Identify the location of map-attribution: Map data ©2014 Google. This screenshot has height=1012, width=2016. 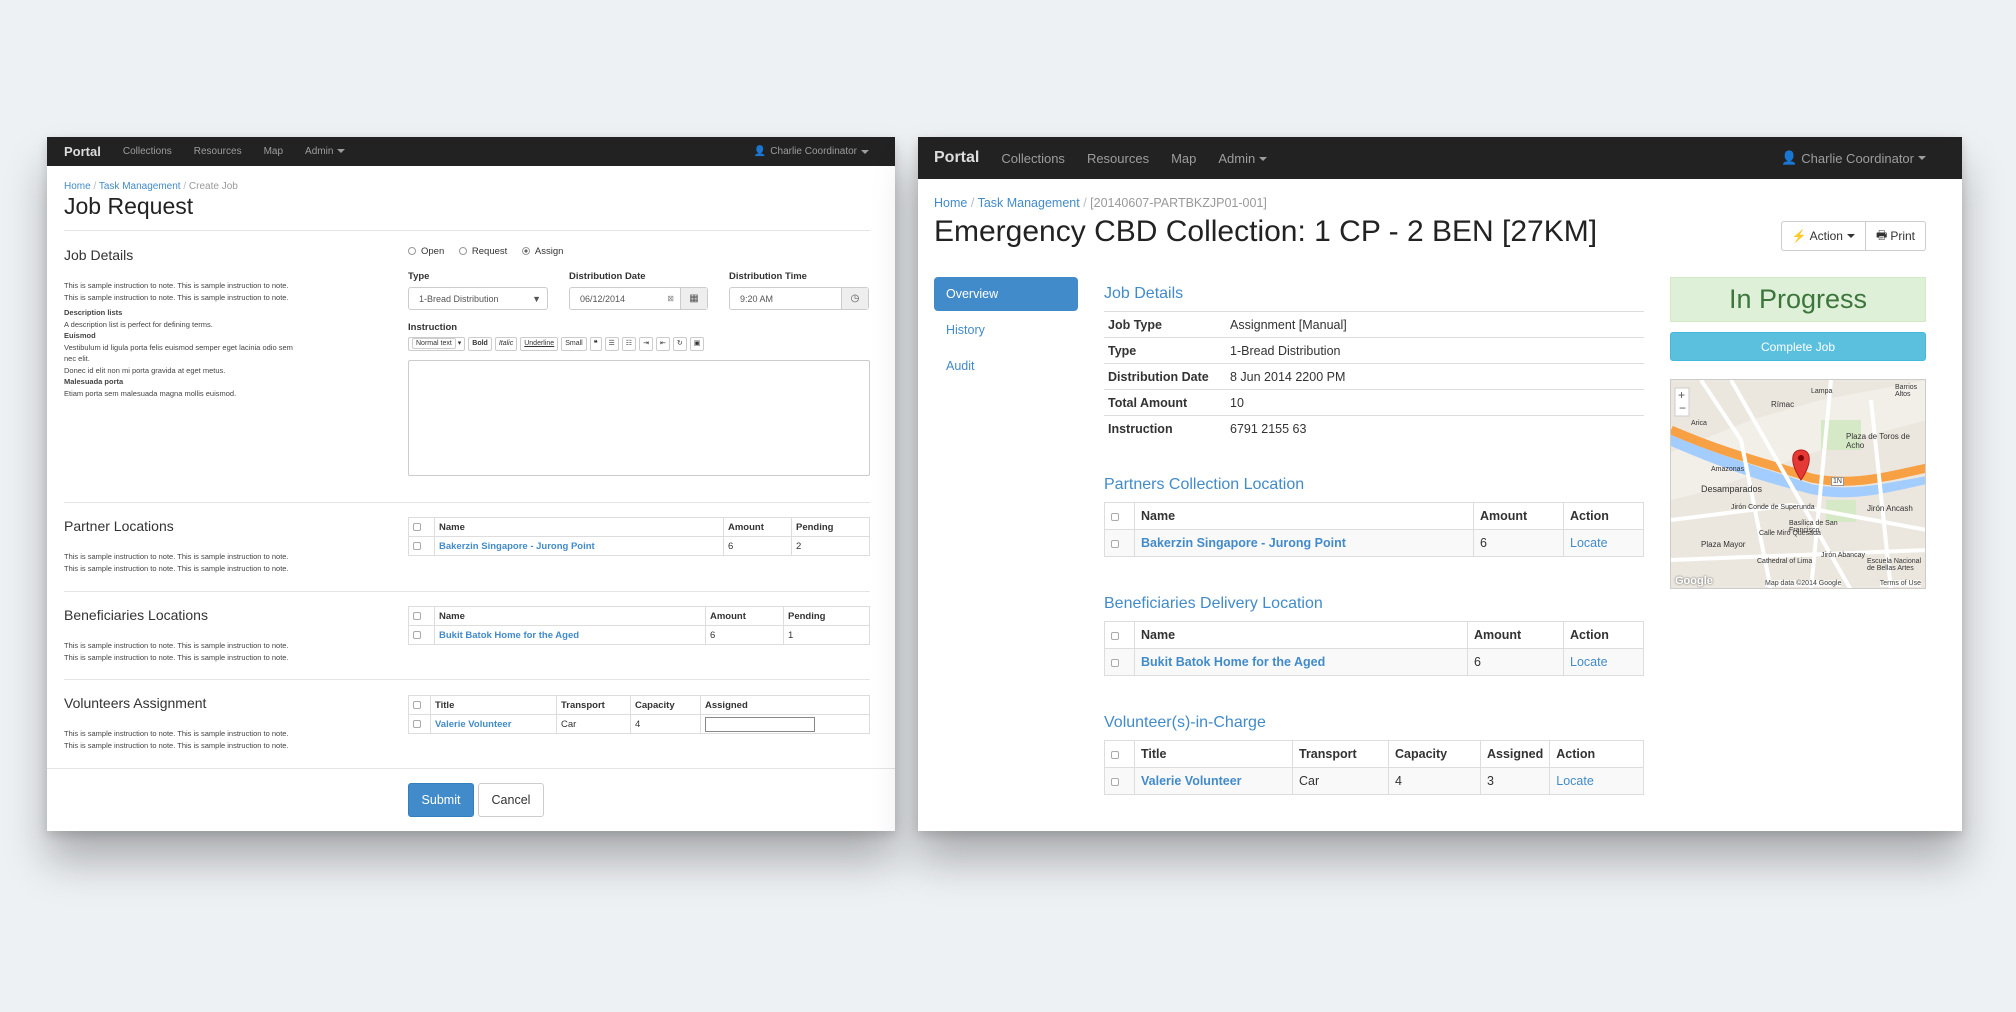
(1803, 583).